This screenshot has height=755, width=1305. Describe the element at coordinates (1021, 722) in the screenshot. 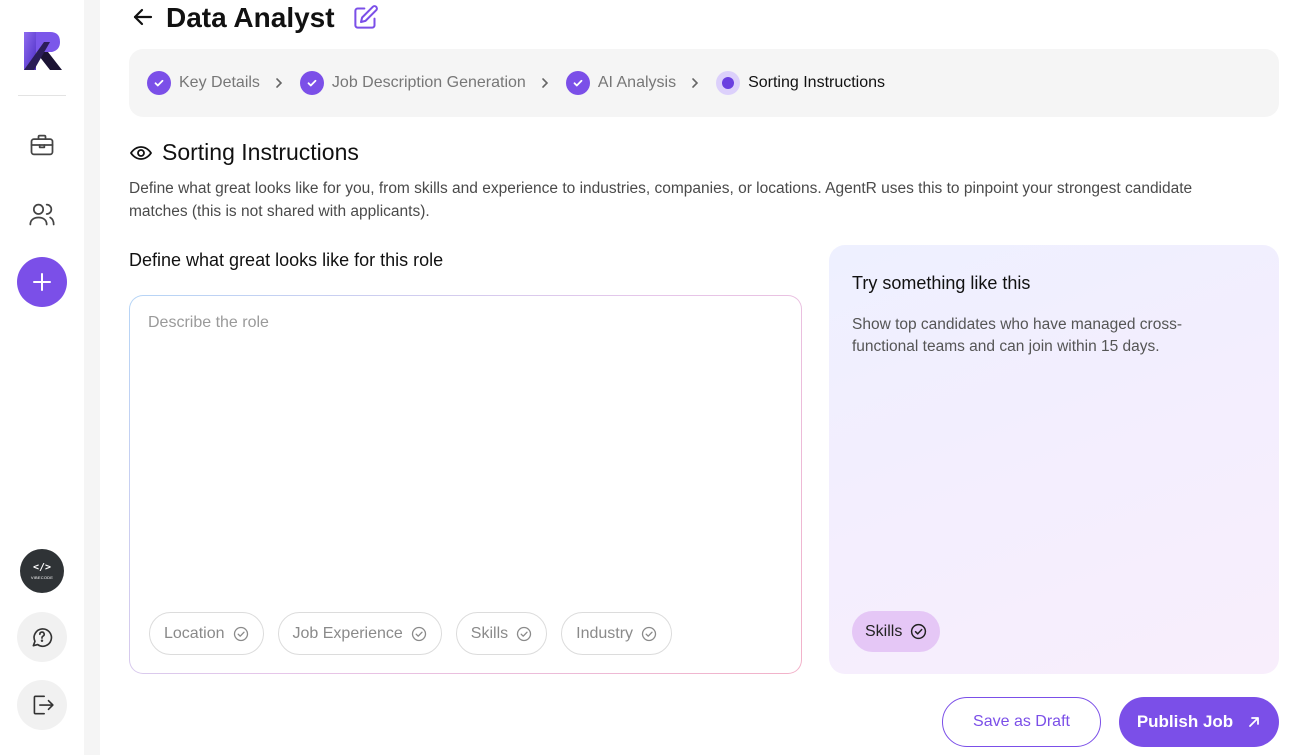

I see `save-draft-button: Save as Draft` at that location.